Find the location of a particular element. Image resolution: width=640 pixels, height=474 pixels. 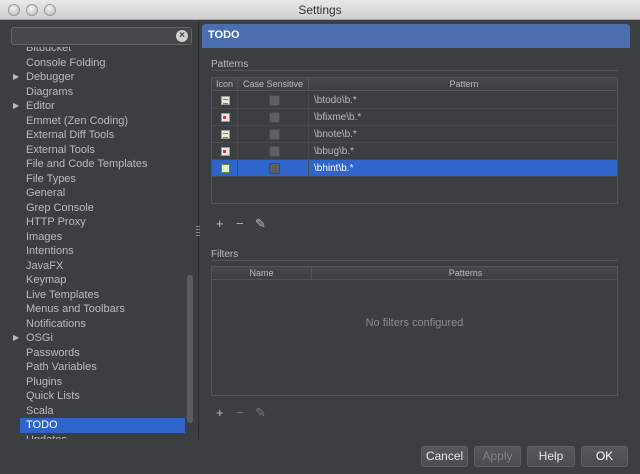

pattern-cell: \bhint\b.* is located at coordinates (464, 168).